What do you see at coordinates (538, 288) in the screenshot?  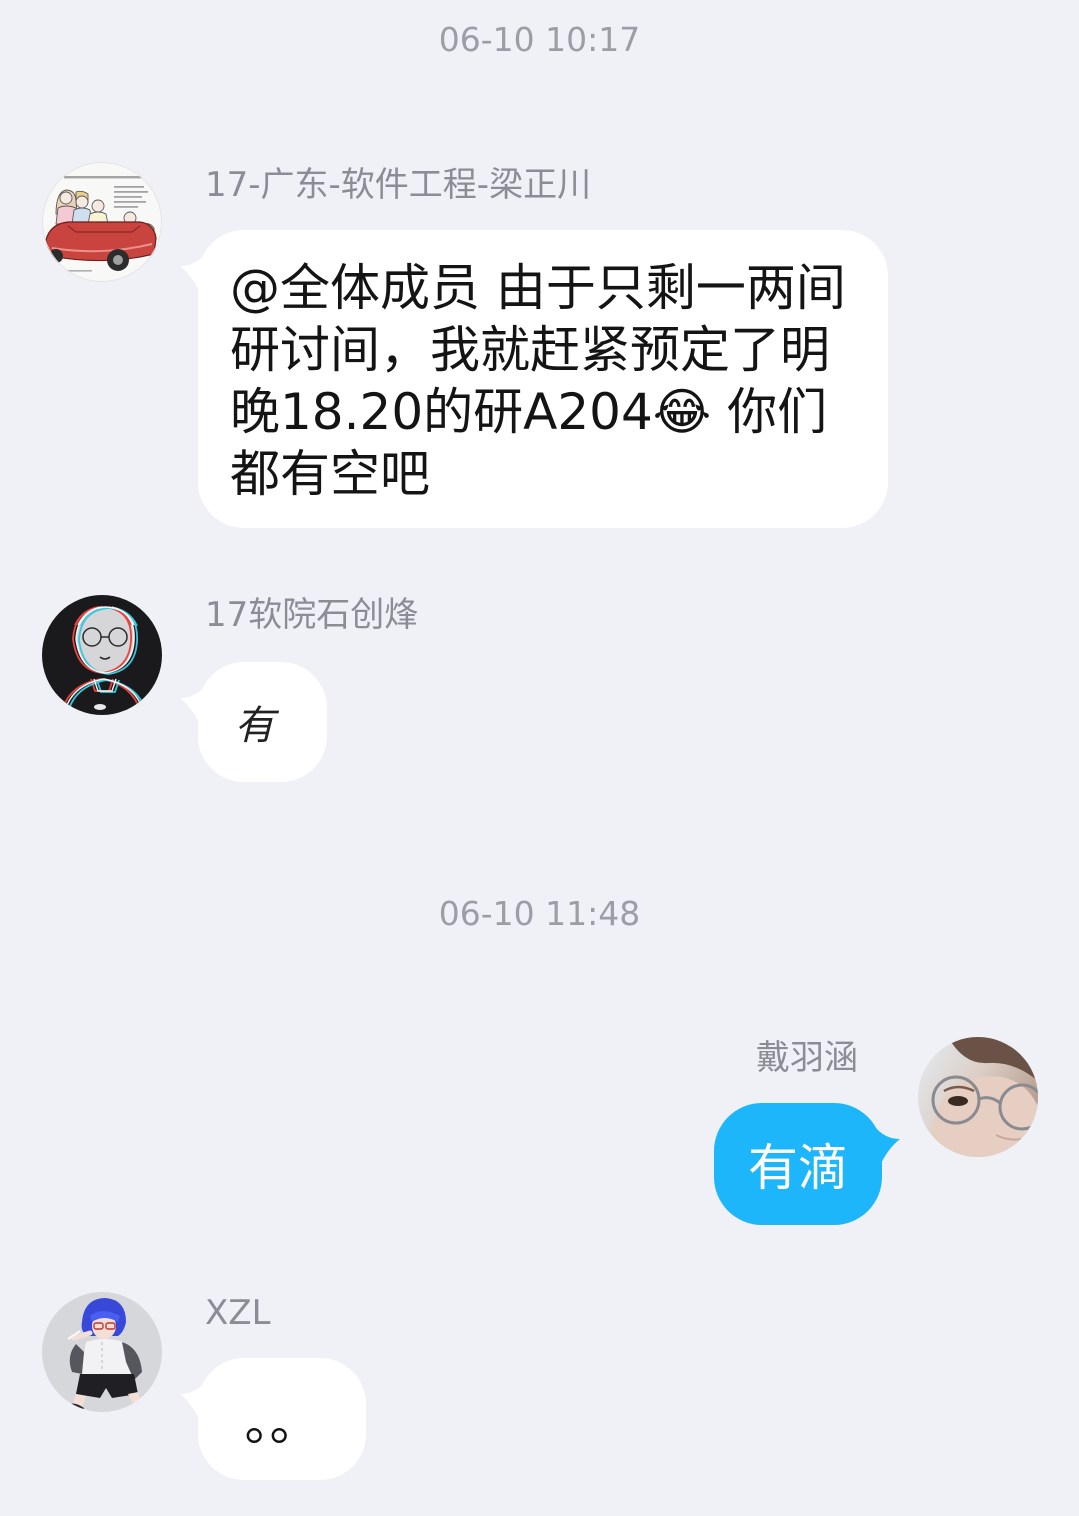 I see `message-line: @全体成员 由于只剩一两间` at bounding box center [538, 288].